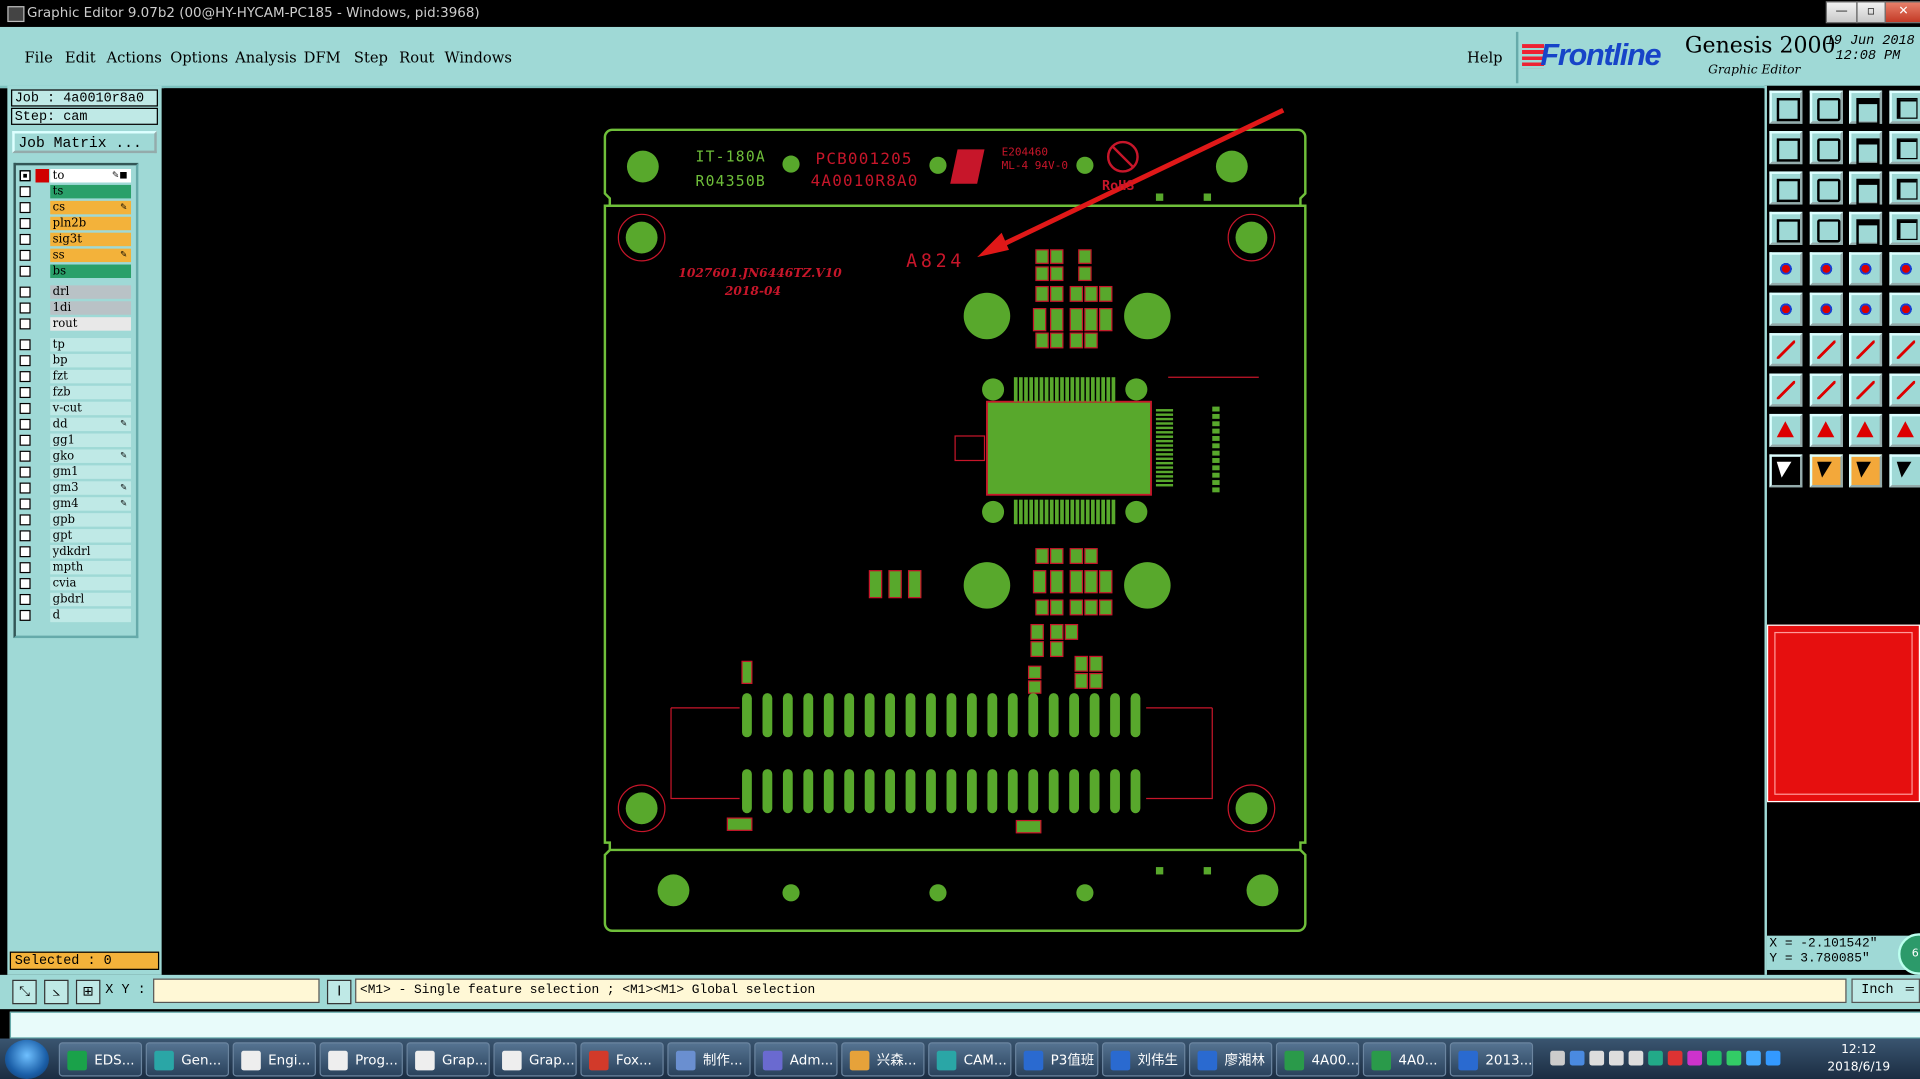  What do you see at coordinates (75, 192) in the screenshot?
I see `layer-row: ts` at bounding box center [75, 192].